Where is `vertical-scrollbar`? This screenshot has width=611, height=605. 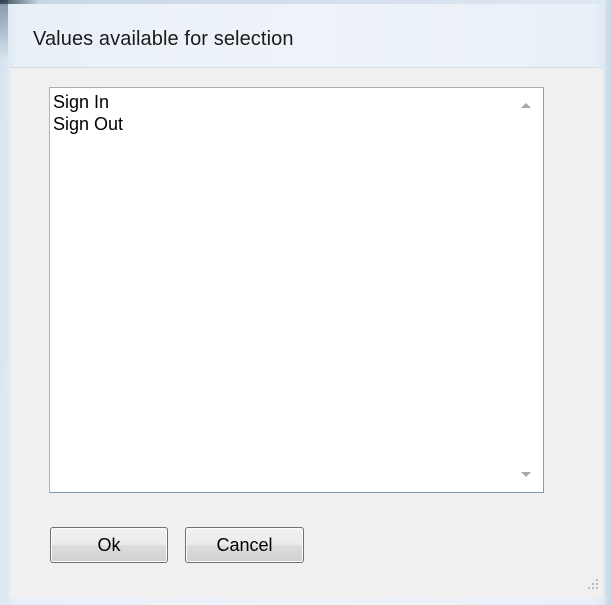
vertical-scrollbar is located at coordinates (526, 290).